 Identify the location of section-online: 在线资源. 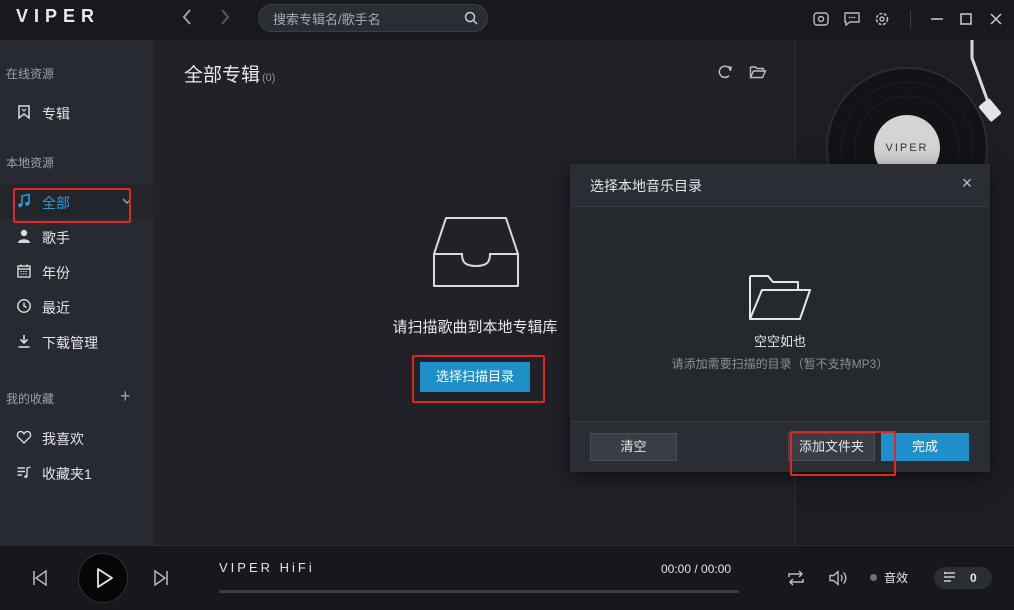
(30, 74).